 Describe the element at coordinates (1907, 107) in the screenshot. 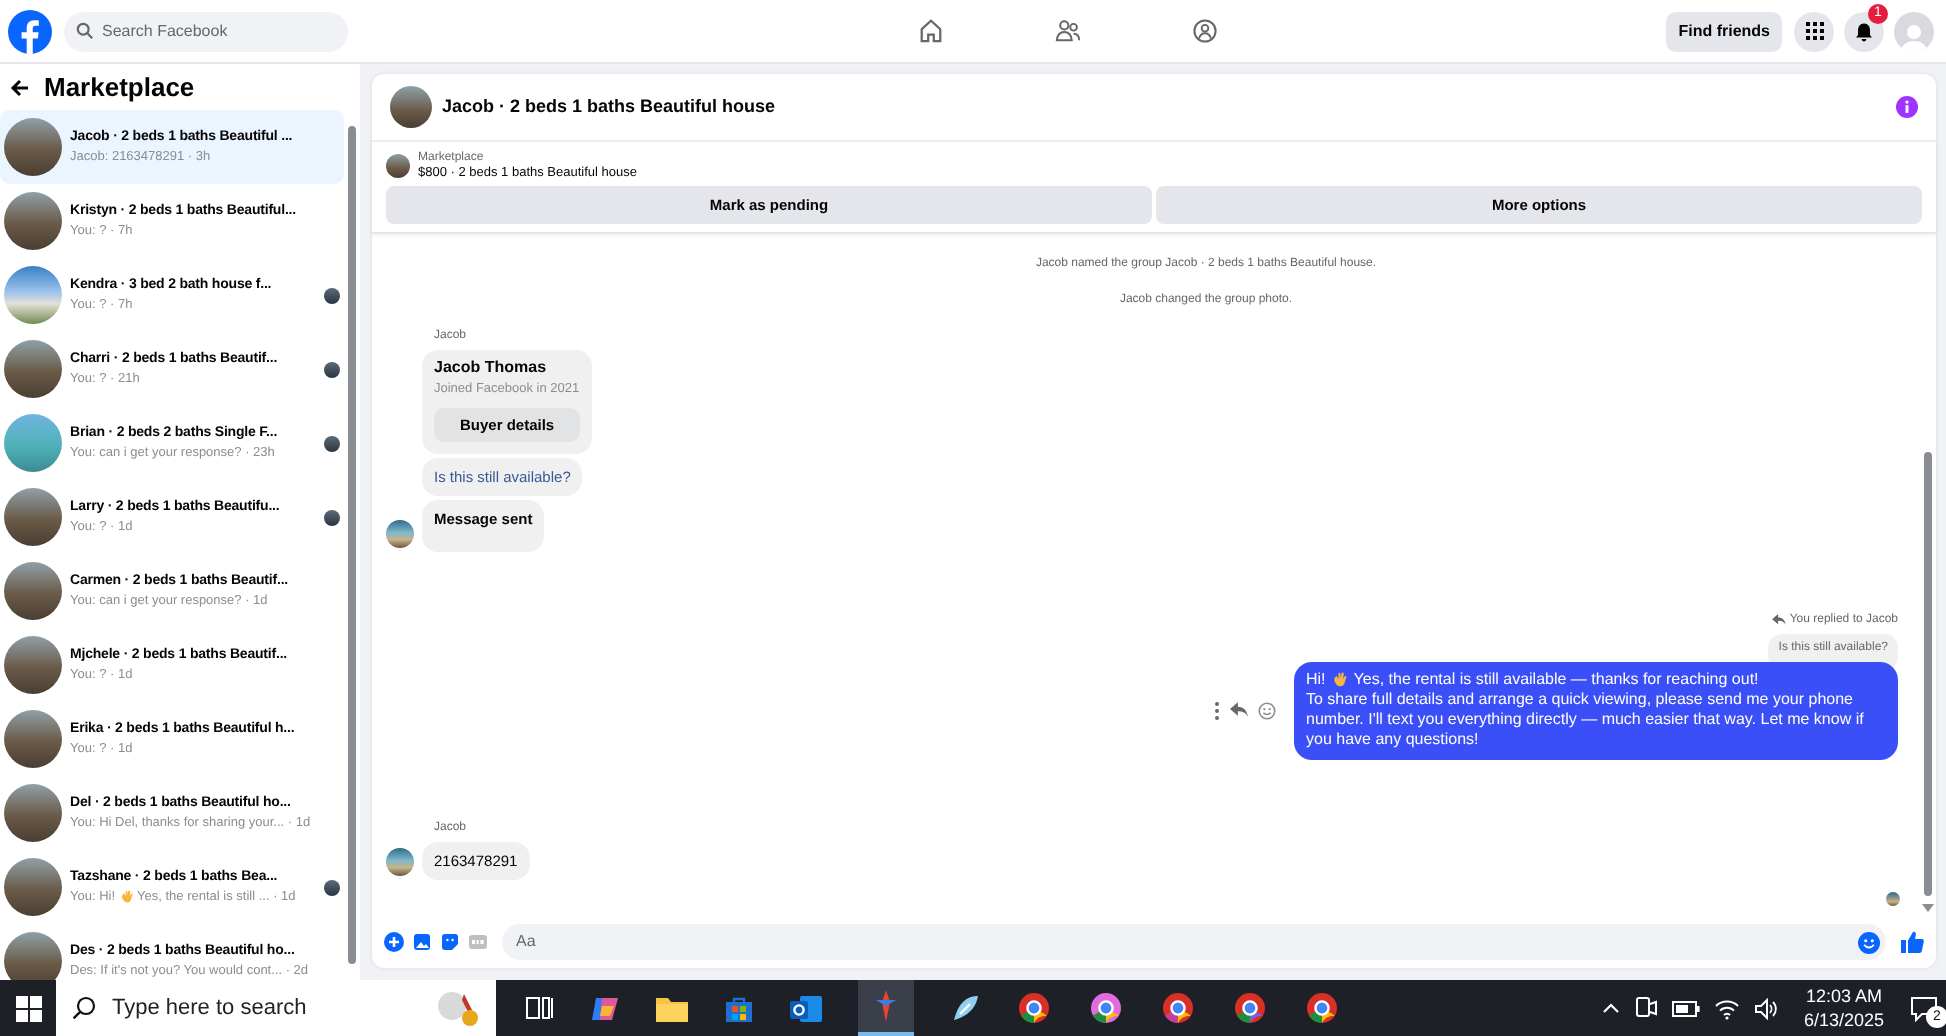

I see `info-icon` at that location.